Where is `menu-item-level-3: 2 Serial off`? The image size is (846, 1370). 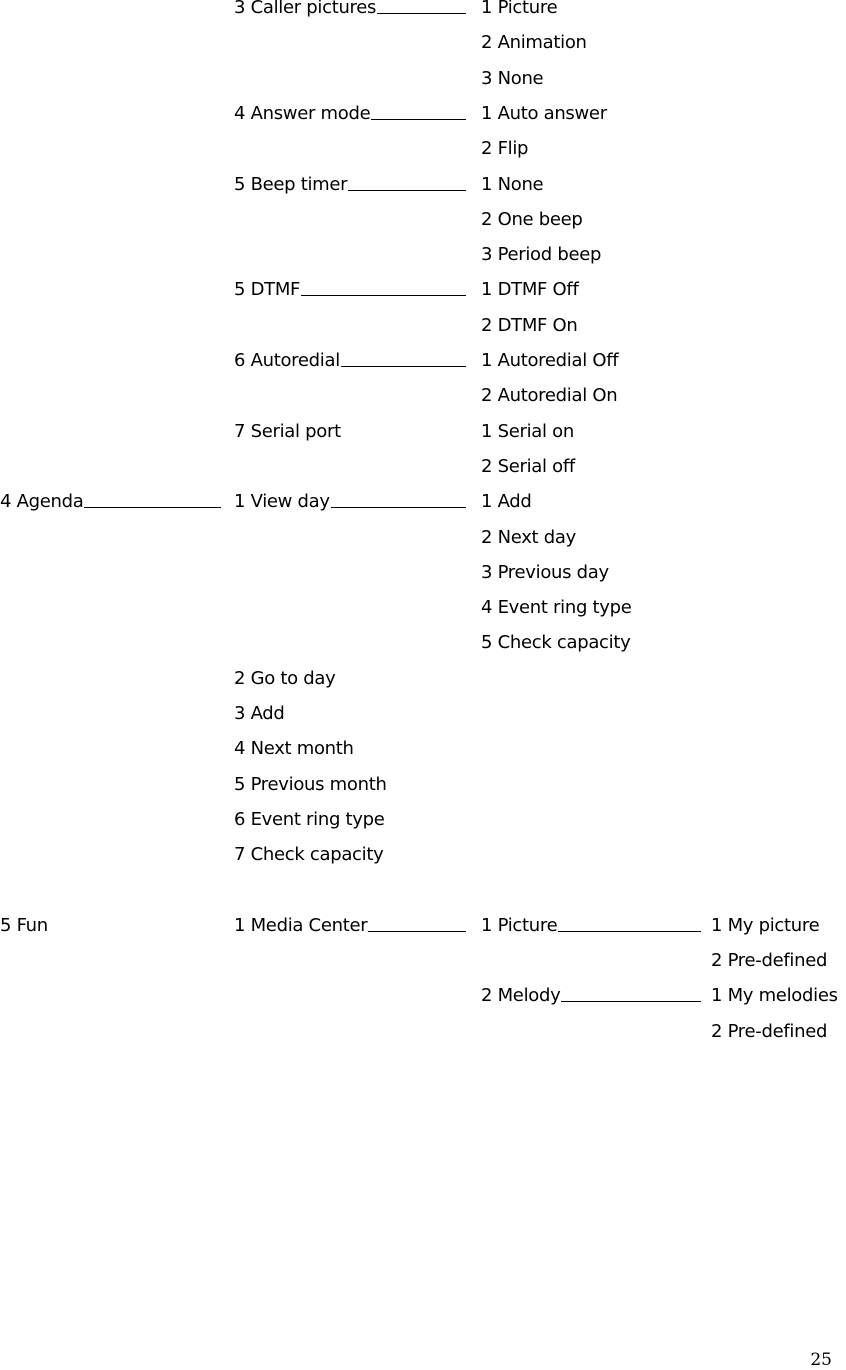 menu-item-level-3: 2 Serial off is located at coordinates (528, 466).